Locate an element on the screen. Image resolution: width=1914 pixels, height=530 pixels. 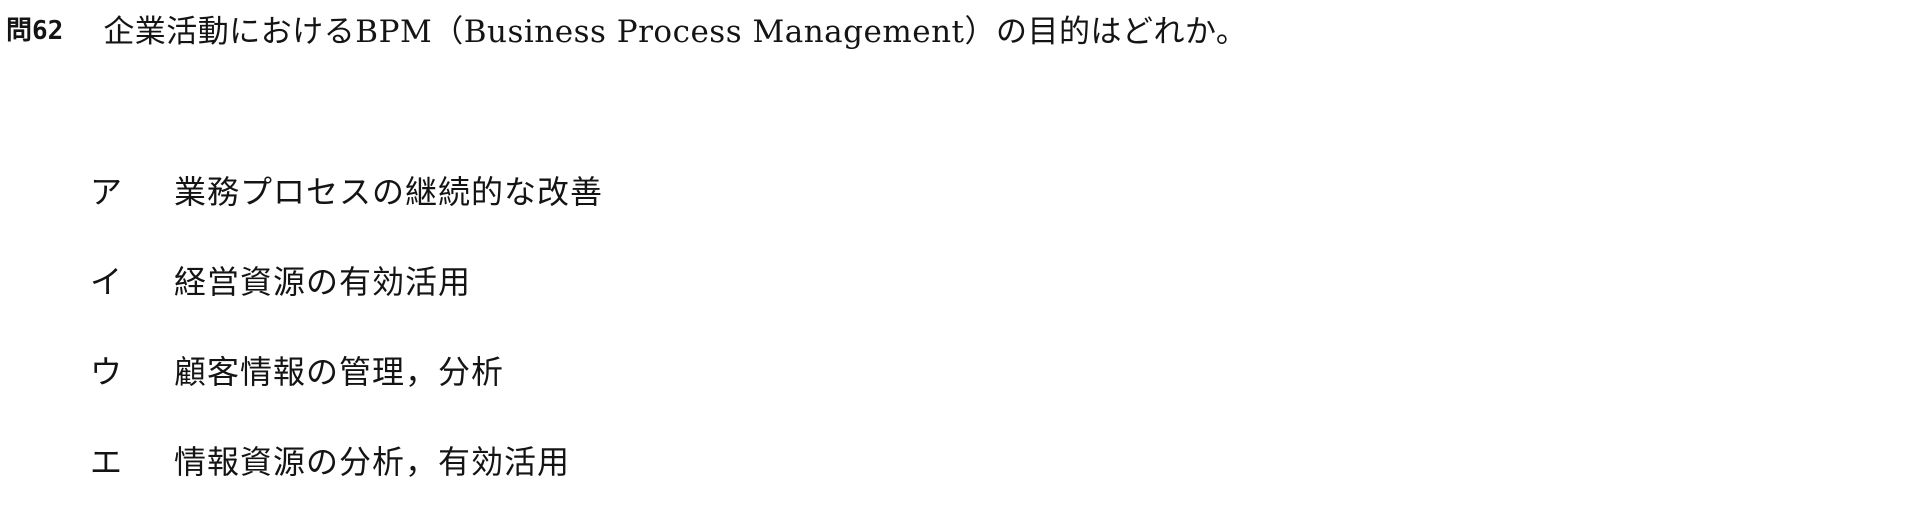
choice-letter: イ is located at coordinates (106, 282).